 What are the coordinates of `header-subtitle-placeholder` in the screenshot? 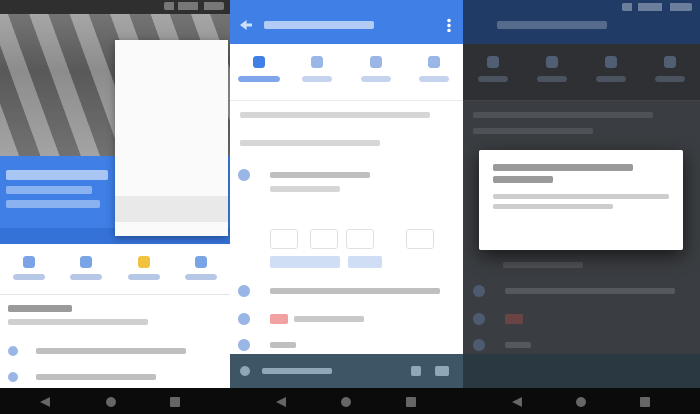 It's located at (49, 190).